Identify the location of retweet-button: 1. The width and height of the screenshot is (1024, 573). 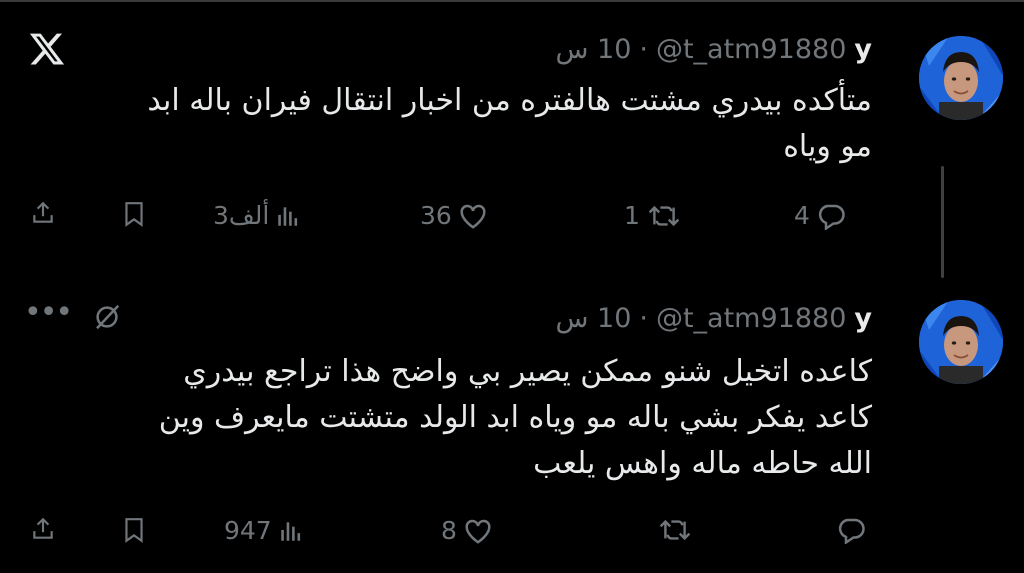
(653, 215).